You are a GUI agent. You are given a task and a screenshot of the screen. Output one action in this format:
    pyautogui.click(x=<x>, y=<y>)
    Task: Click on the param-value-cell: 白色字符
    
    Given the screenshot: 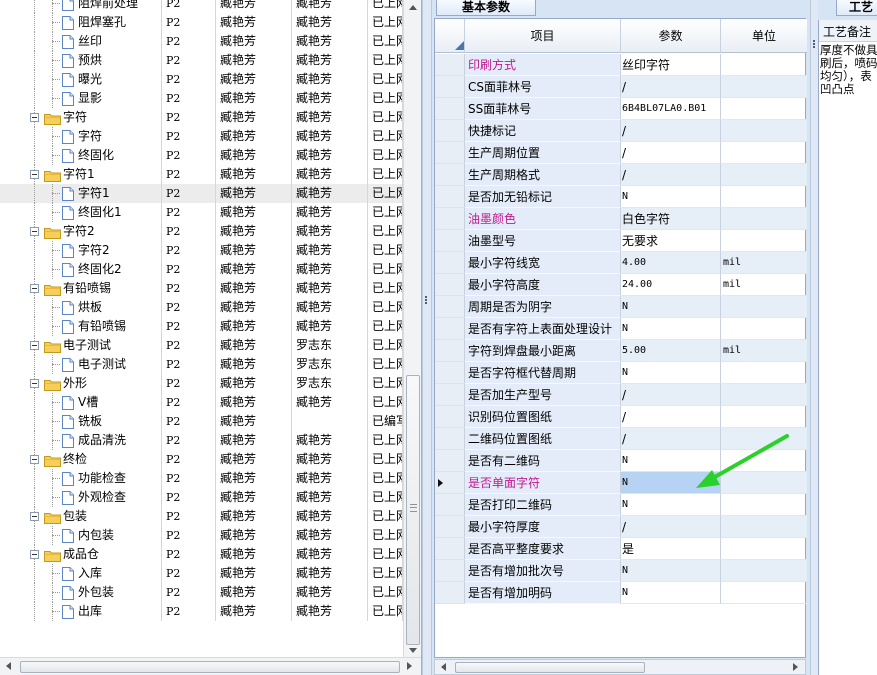 What is the action you would take?
    pyautogui.click(x=671, y=219)
    